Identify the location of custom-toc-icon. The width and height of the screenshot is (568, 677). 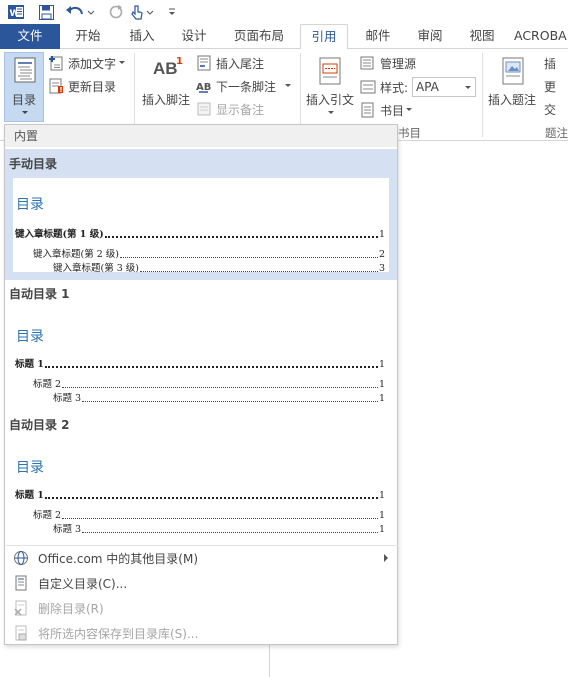
(21, 583).